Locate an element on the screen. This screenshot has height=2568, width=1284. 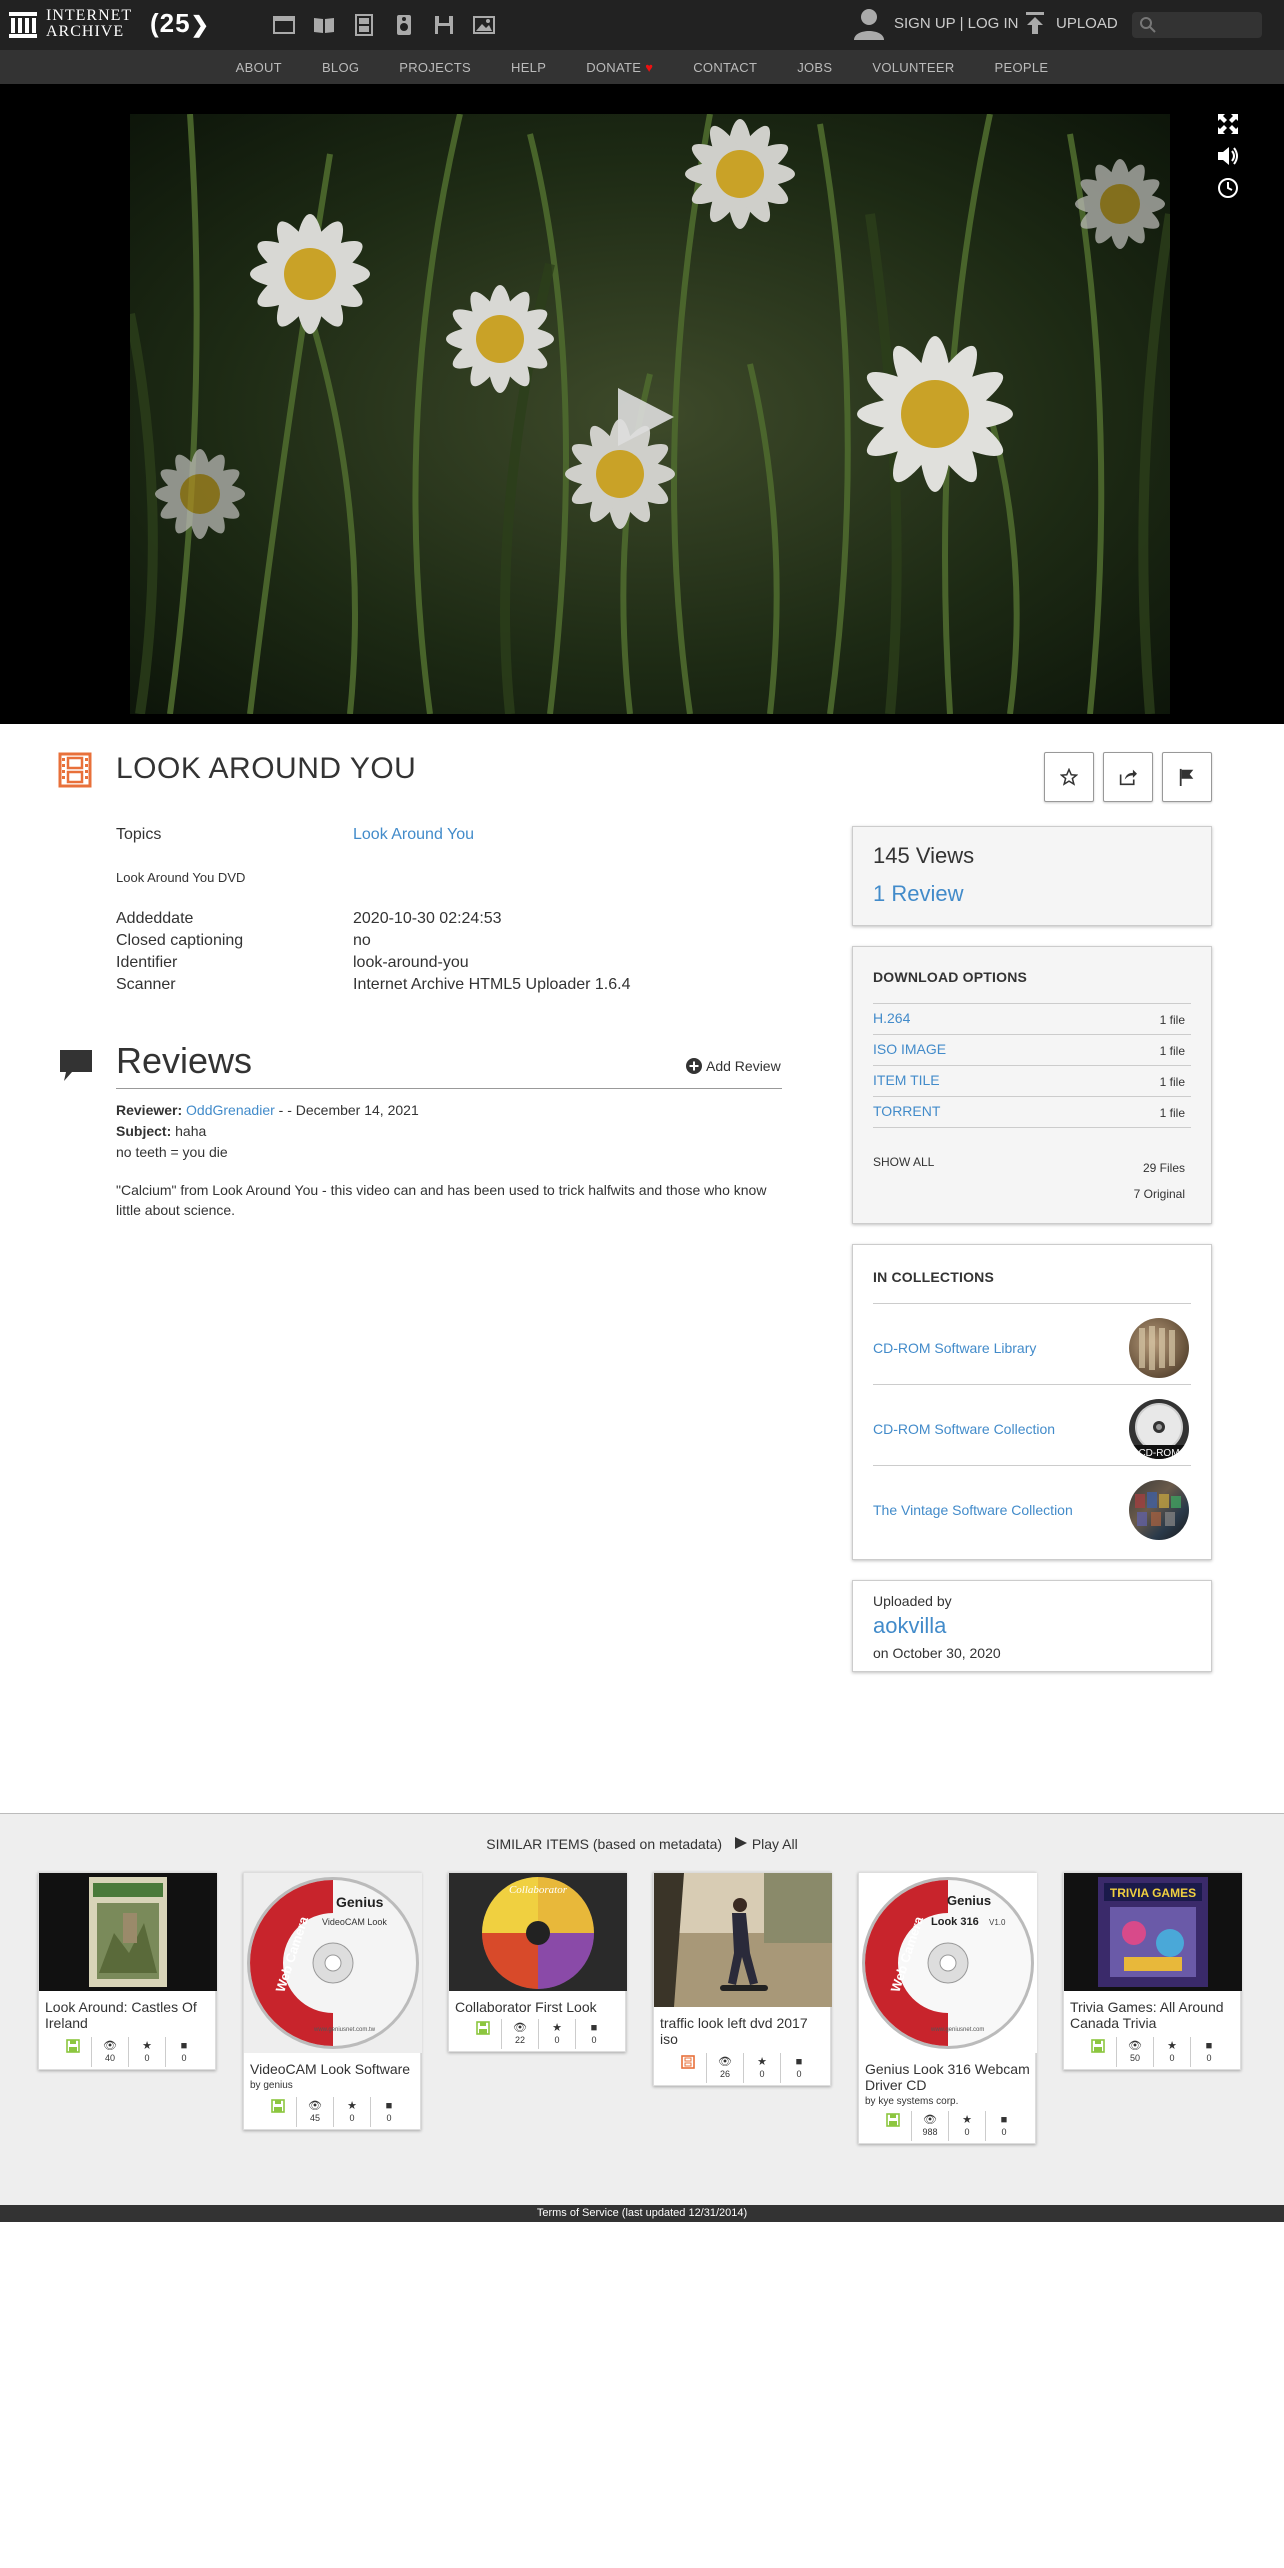
play-icon is located at coordinates (645, 417).